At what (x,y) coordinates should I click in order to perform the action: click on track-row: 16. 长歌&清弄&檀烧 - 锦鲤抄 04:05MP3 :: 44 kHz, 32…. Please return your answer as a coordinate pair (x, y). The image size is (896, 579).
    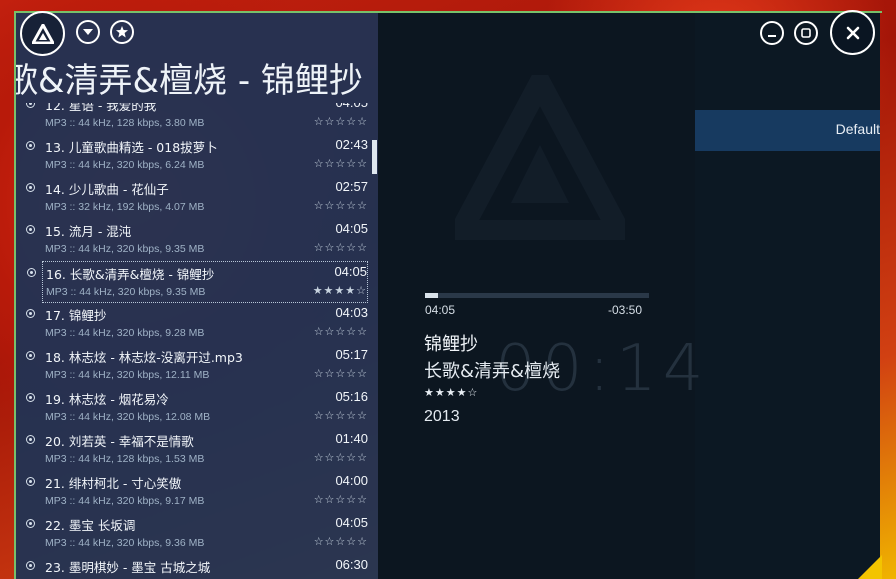
    Looking at the image, I should click on (197, 282).